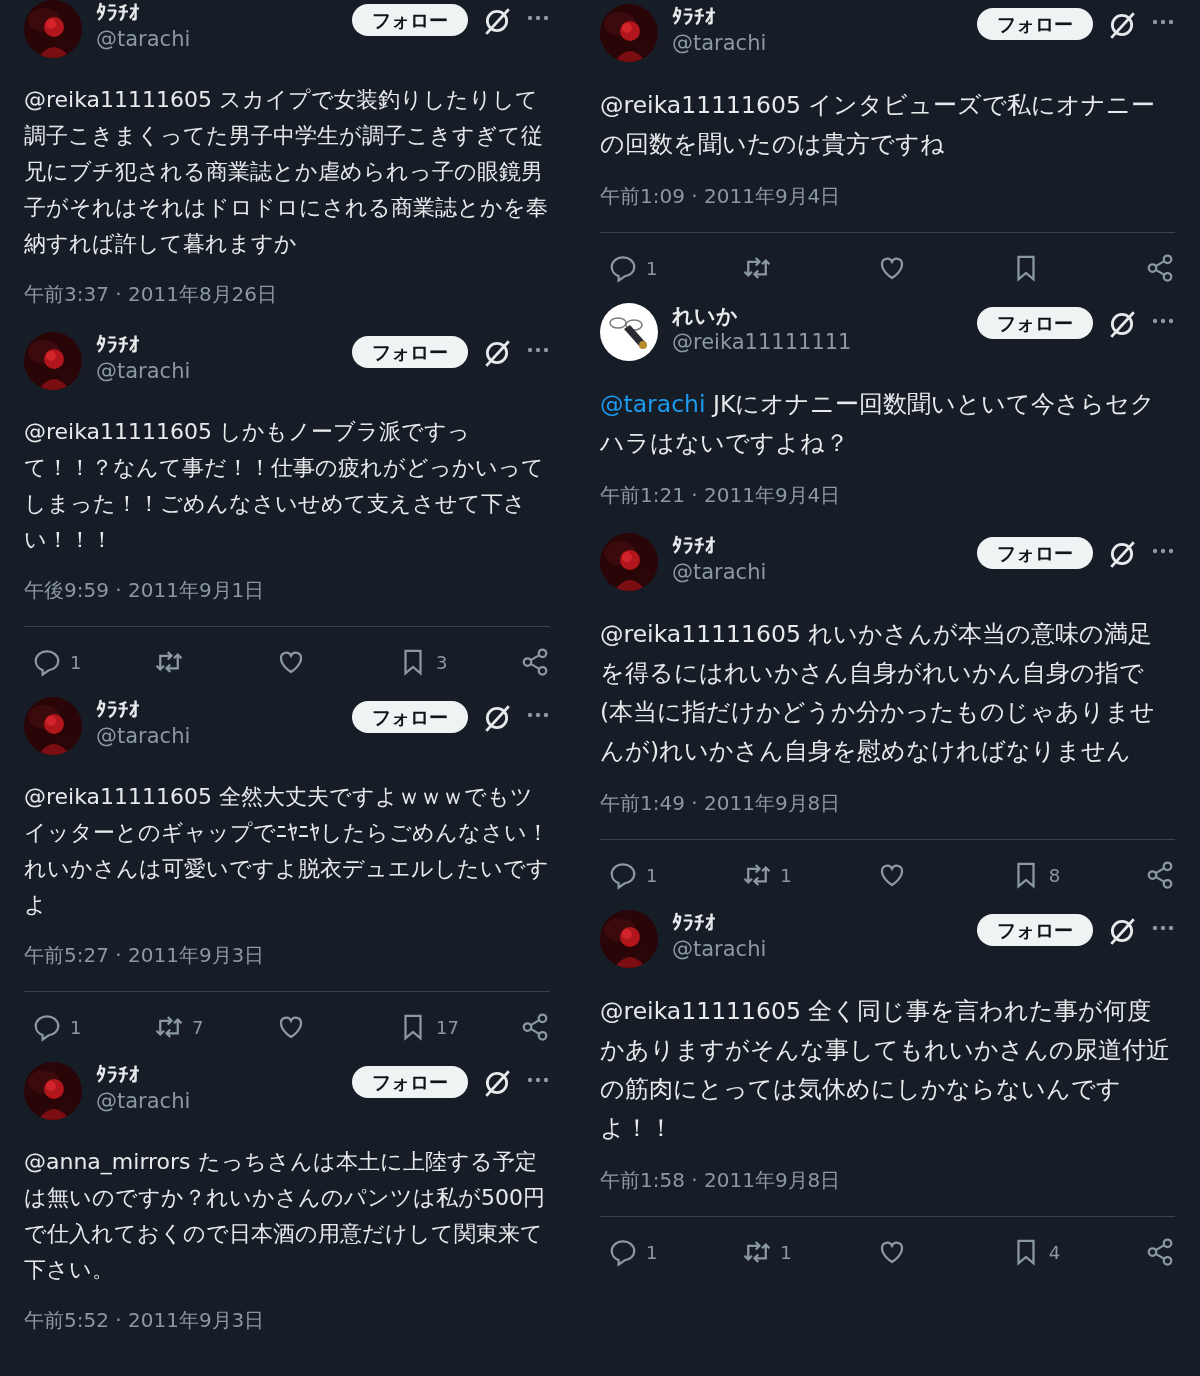 The image size is (1200, 1376). I want to click on timestamp: 午後9:59 · 2011年9月1日, so click(145, 590).